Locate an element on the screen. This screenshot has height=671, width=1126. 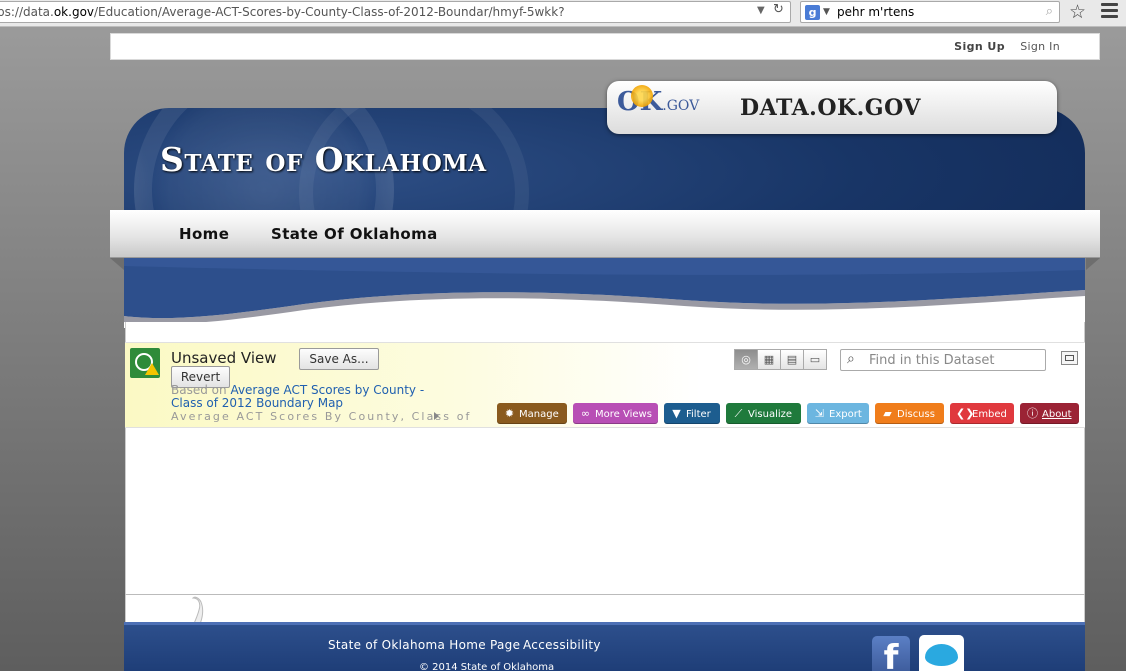
funnel-icon: ▼ is located at coordinates (676, 413).